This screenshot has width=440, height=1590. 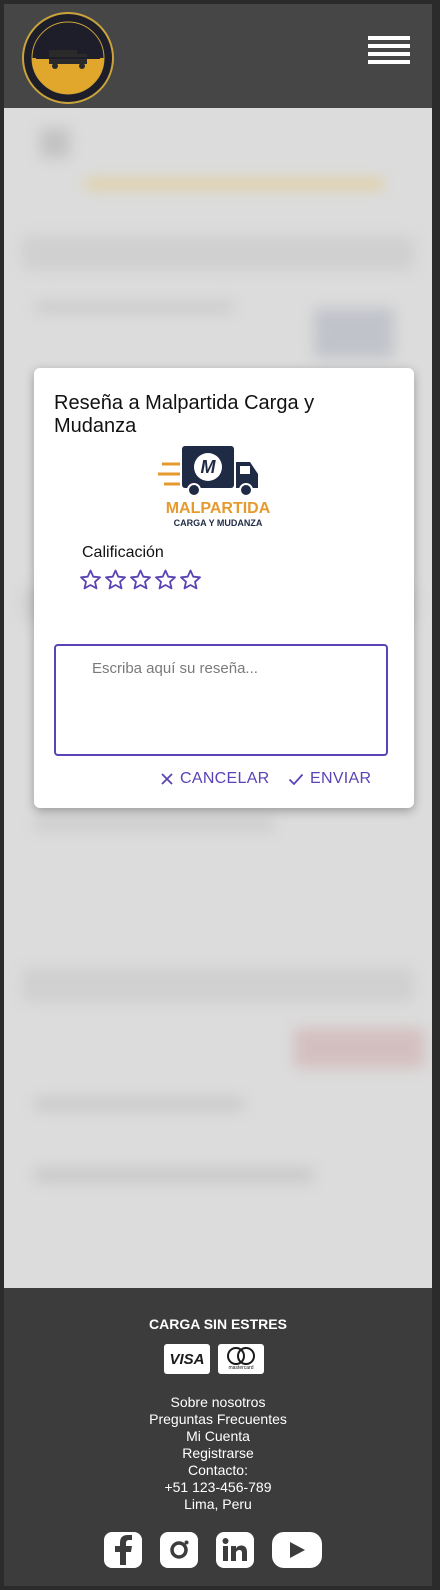 I want to click on malpartida-logo-tagline: CARGA Y MUDANZA, so click(x=218, y=523).